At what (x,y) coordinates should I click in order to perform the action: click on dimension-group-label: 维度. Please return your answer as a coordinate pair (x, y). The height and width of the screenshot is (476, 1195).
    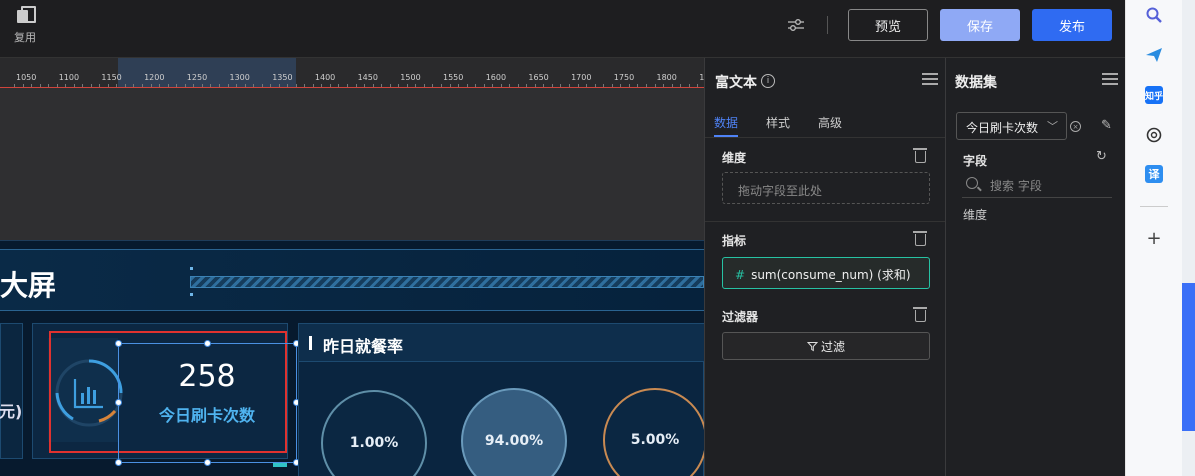
    Looking at the image, I should click on (975, 215).